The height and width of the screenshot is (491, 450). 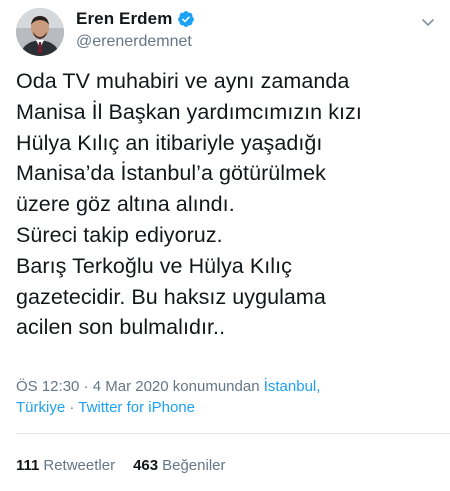 I want to click on tweet-source-link: Twitter for iPhone, so click(x=136, y=407).